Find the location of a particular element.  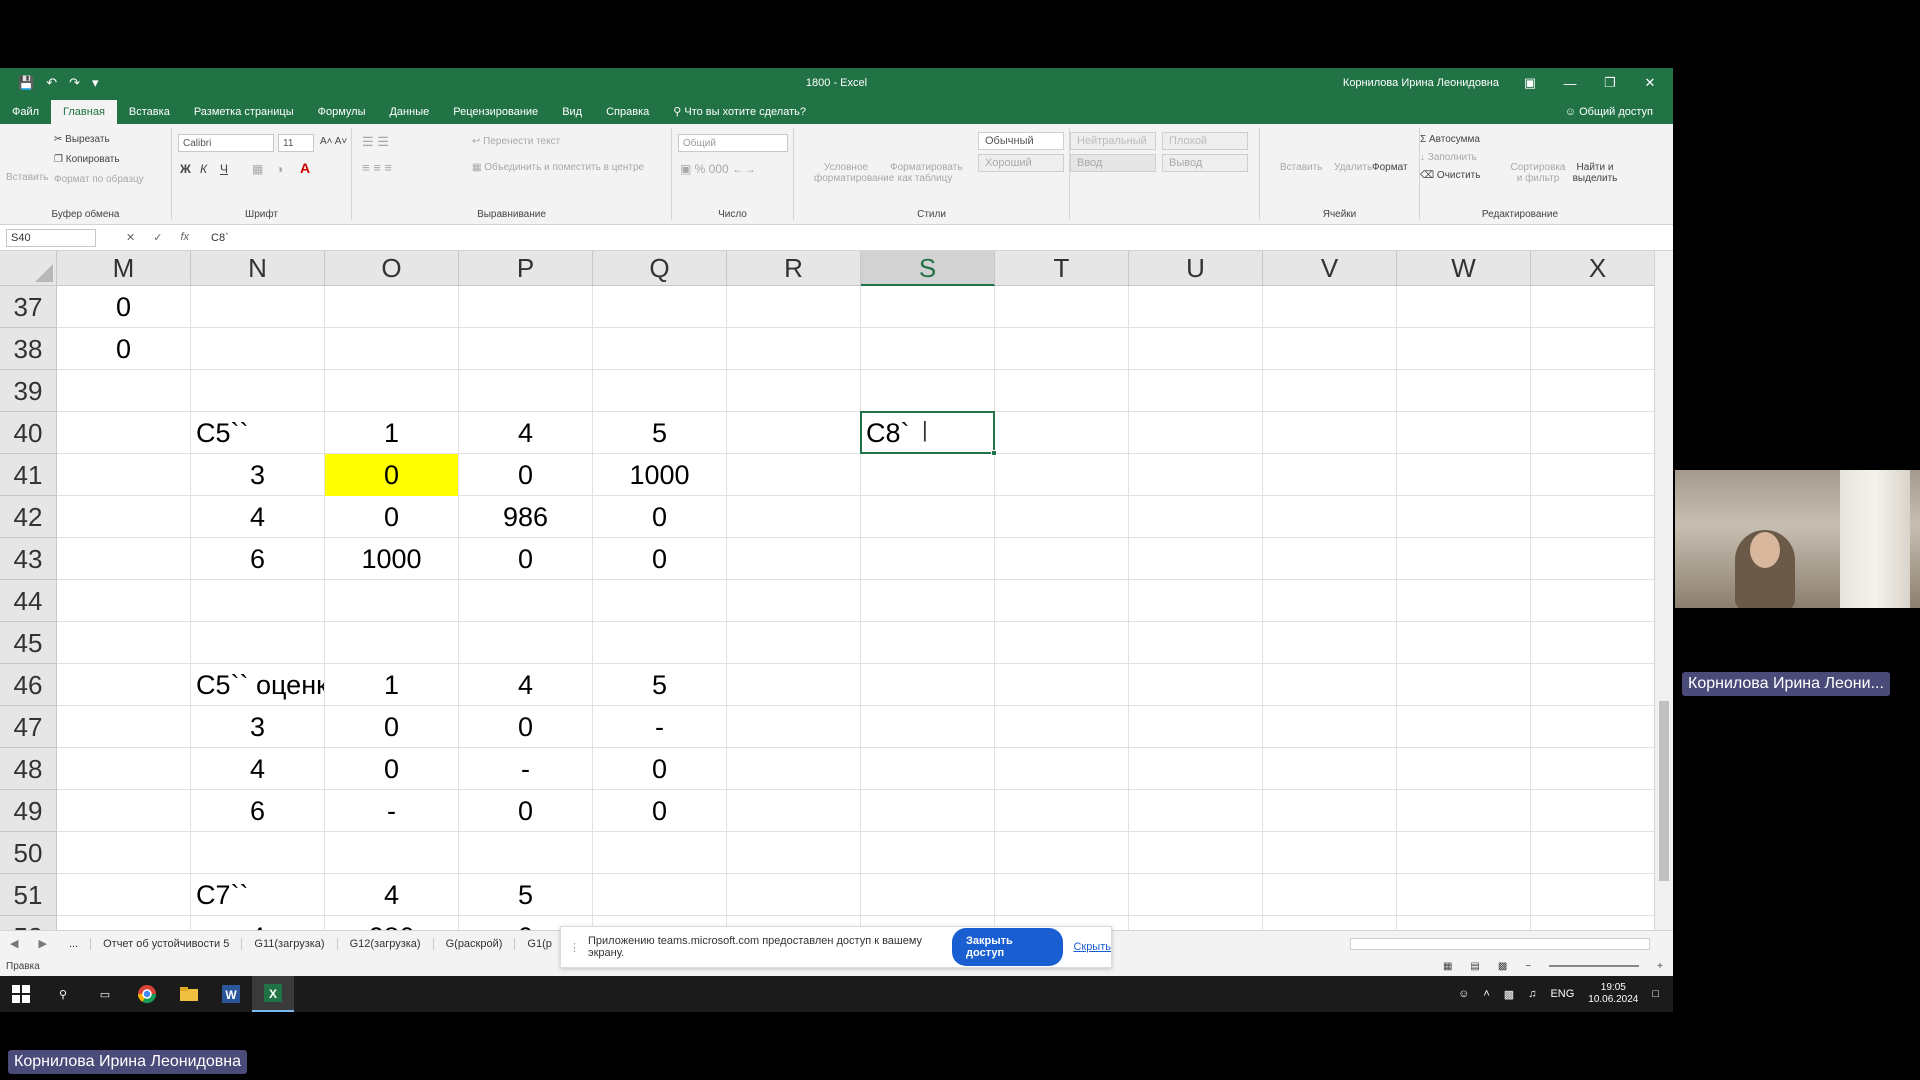

borders-icon: ▦ is located at coordinates (257, 169).